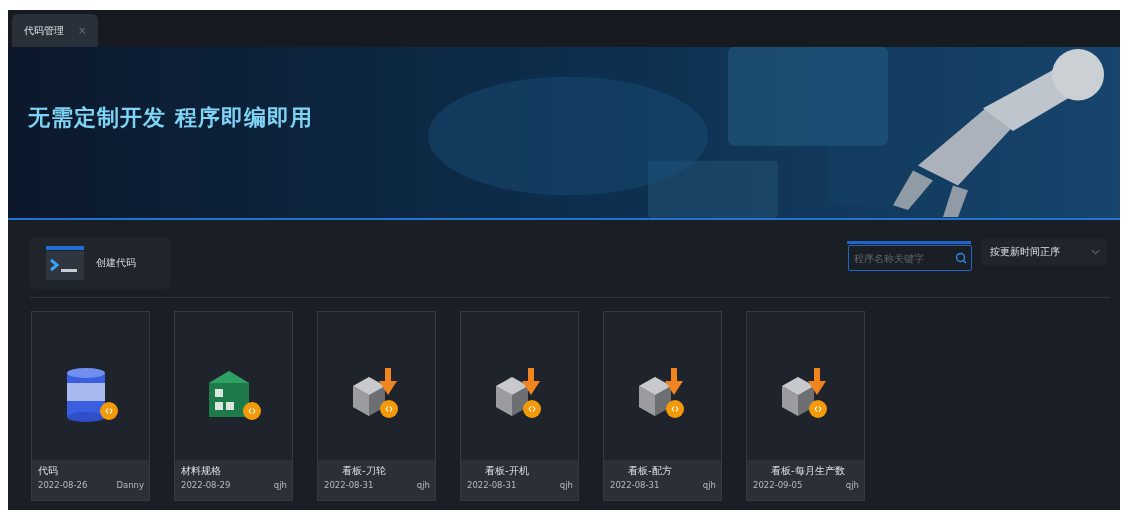 This screenshot has height=510, width=1128. What do you see at coordinates (100, 263) in the screenshot?
I see `create-code-button: 创建代码` at bounding box center [100, 263].